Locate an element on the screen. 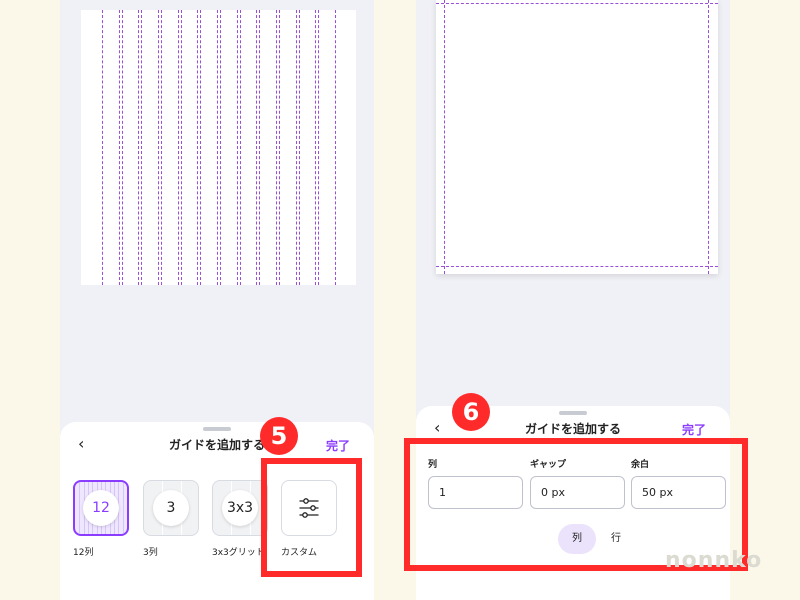 This screenshot has width=800, height=600. preset-3x3-grid: 3x3 is located at coordinates (240, 508).